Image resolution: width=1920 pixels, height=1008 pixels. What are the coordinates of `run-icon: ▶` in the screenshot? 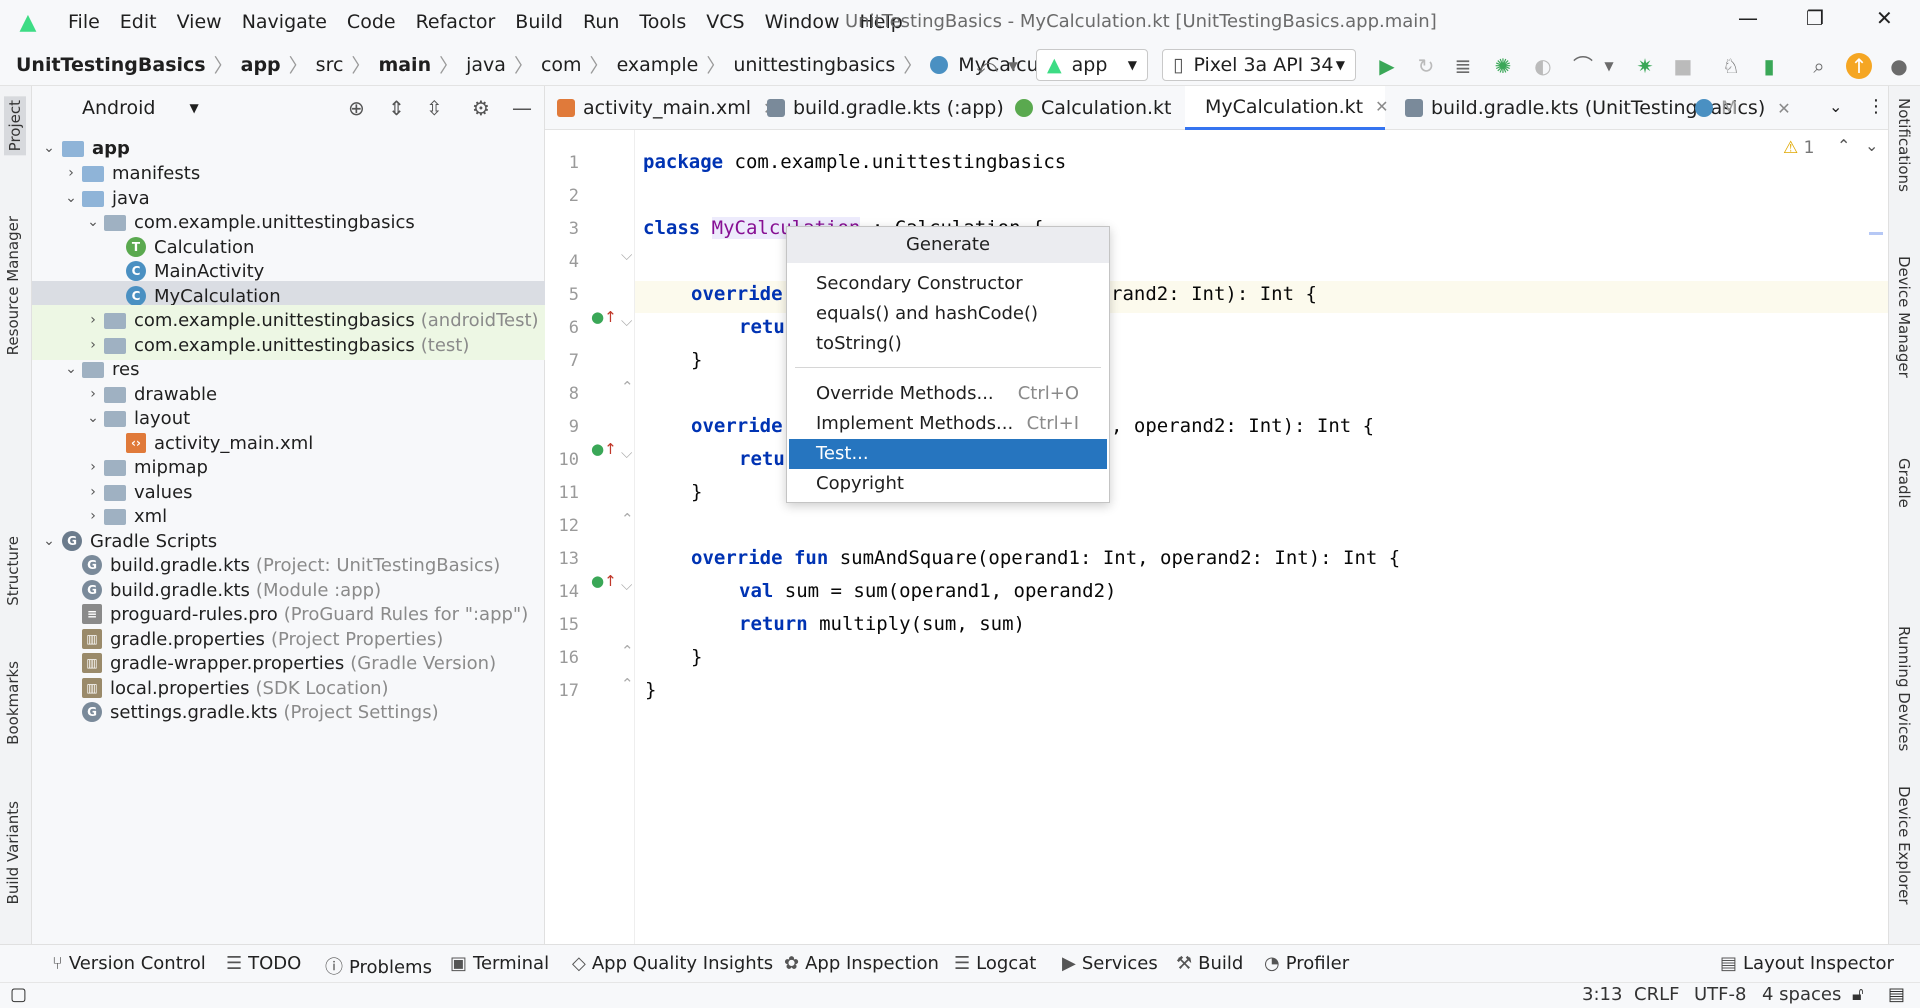 It's located at (1387, 66).